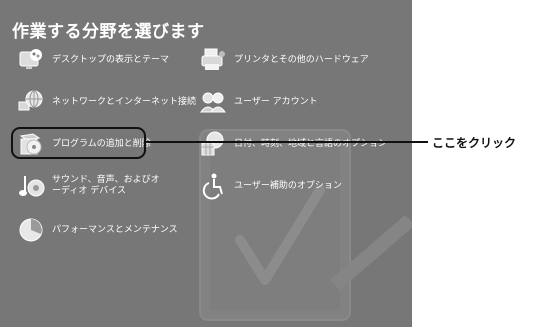  I want to click on category-desktop-themes: デスクトップの表示とテーマ, so click(92, 60).